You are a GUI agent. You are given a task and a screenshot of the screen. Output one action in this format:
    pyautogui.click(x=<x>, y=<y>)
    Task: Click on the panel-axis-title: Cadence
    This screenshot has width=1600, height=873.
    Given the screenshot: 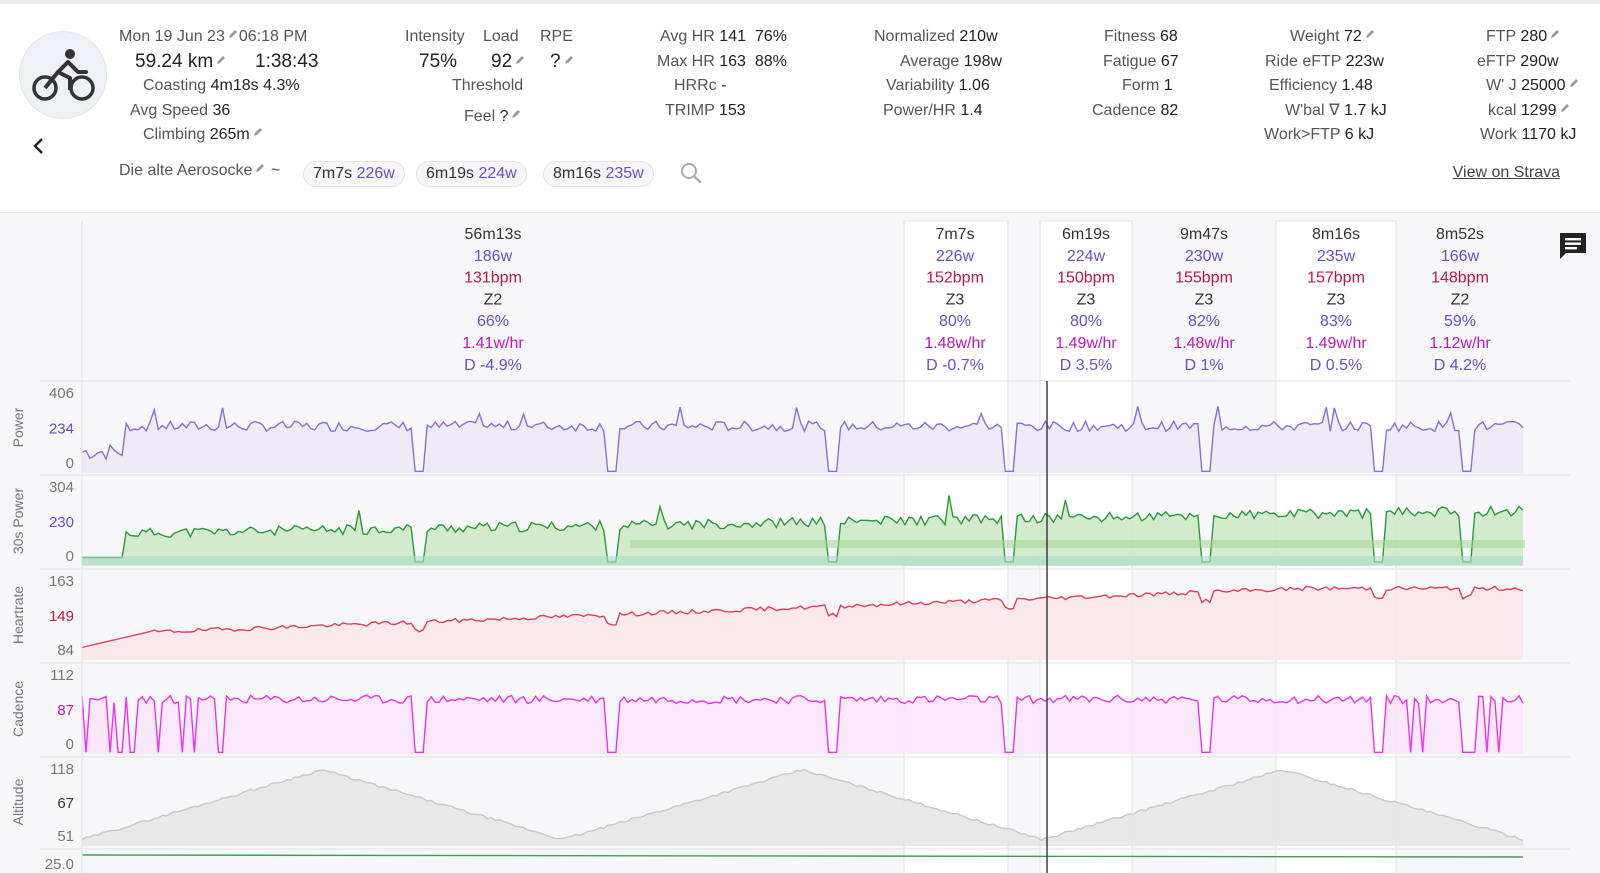 What is the action you would take?
    pyautogui.click(x=18, y=709)
    